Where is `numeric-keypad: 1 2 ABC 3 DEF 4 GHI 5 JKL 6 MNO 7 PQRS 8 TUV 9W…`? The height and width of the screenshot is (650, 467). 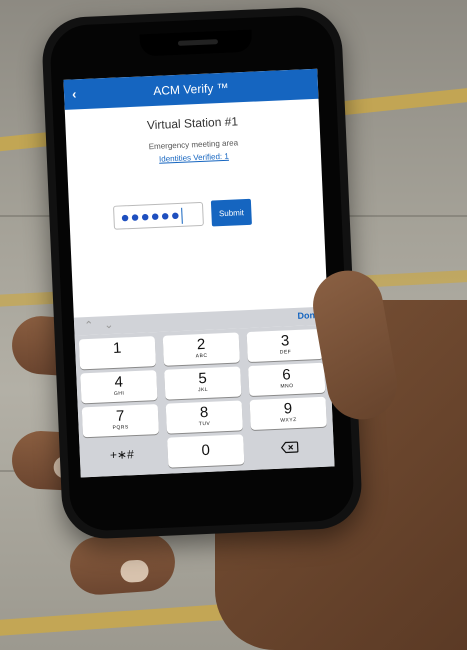
numeric-keypad: 1 2 ABC 3 DEF 4 GHI 5 JKL 6 MNO 7 PQRS 8 TUV 9W… is located at coordinates (204, 401).